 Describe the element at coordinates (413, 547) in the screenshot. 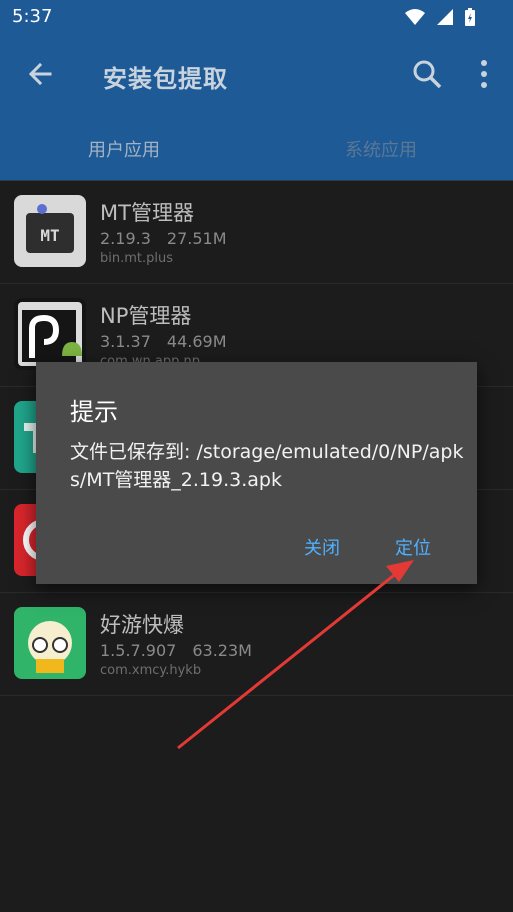

I see `locate-button: 定位` at that location.